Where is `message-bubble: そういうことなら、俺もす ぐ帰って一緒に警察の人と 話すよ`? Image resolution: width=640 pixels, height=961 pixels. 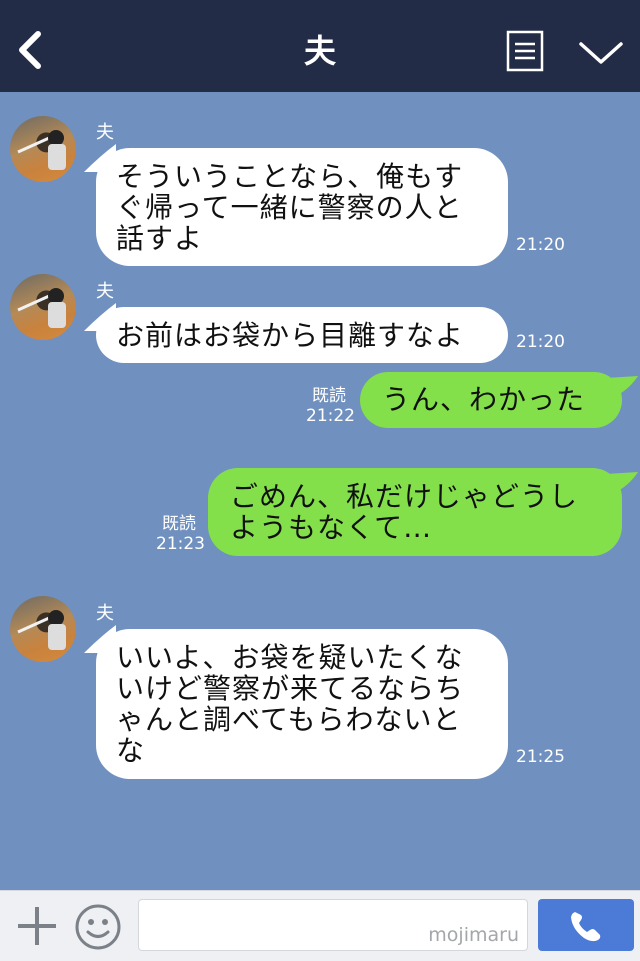
message-bubble: そういうことなら、俺もす ぐ帰って一緒に警察の人と 話すよ is located at coordinates (302, 207).